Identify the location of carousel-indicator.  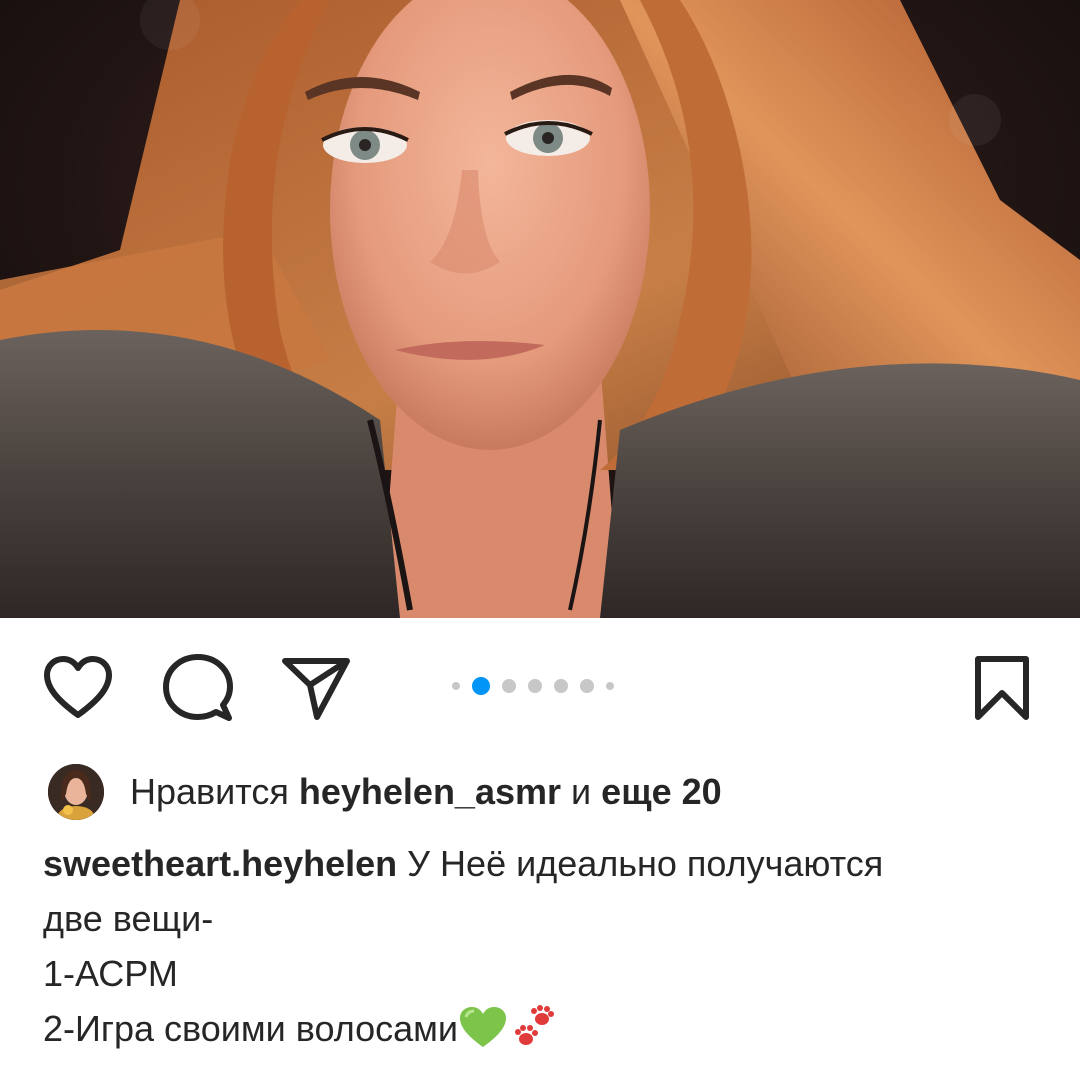
(533, 686).